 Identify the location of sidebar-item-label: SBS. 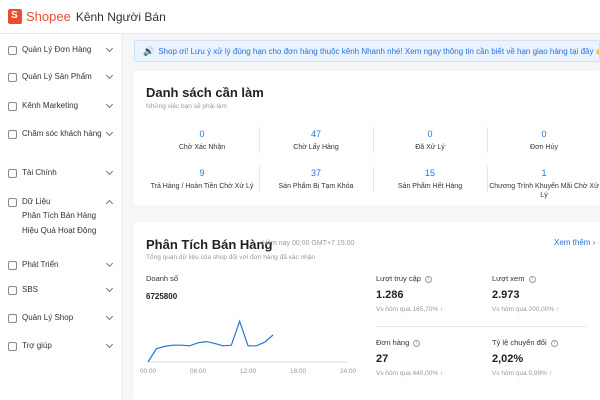
(30, 289).